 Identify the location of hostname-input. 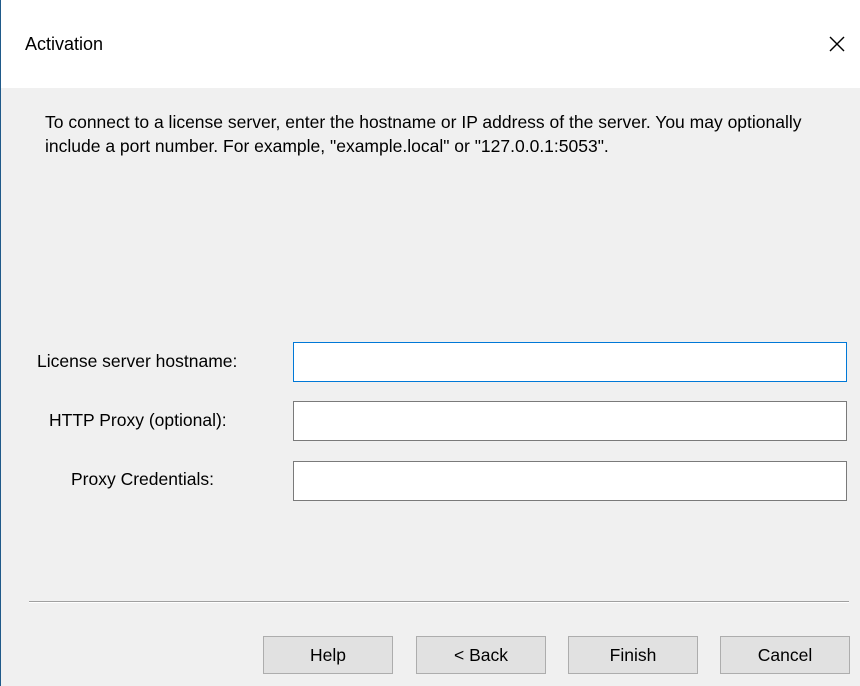
(570, 362).